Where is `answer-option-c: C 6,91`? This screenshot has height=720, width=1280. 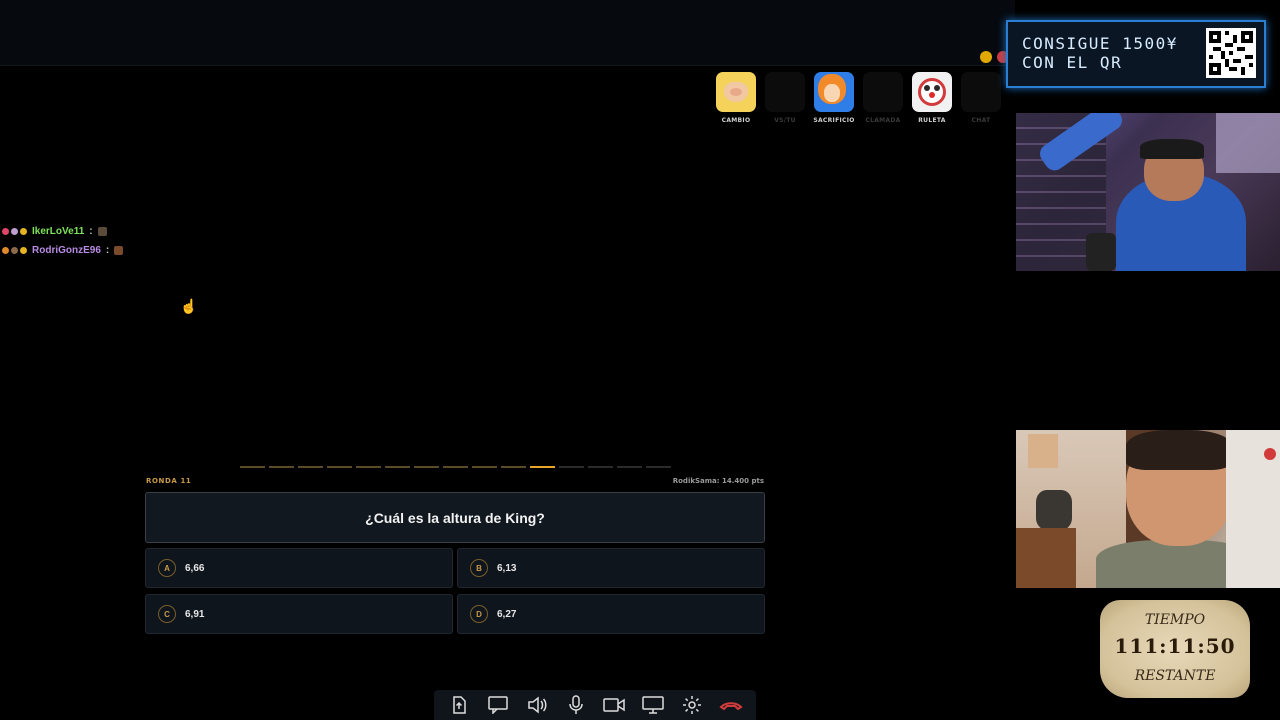 answer-option-c: C 6,91 is located at coordinates (299, 614).